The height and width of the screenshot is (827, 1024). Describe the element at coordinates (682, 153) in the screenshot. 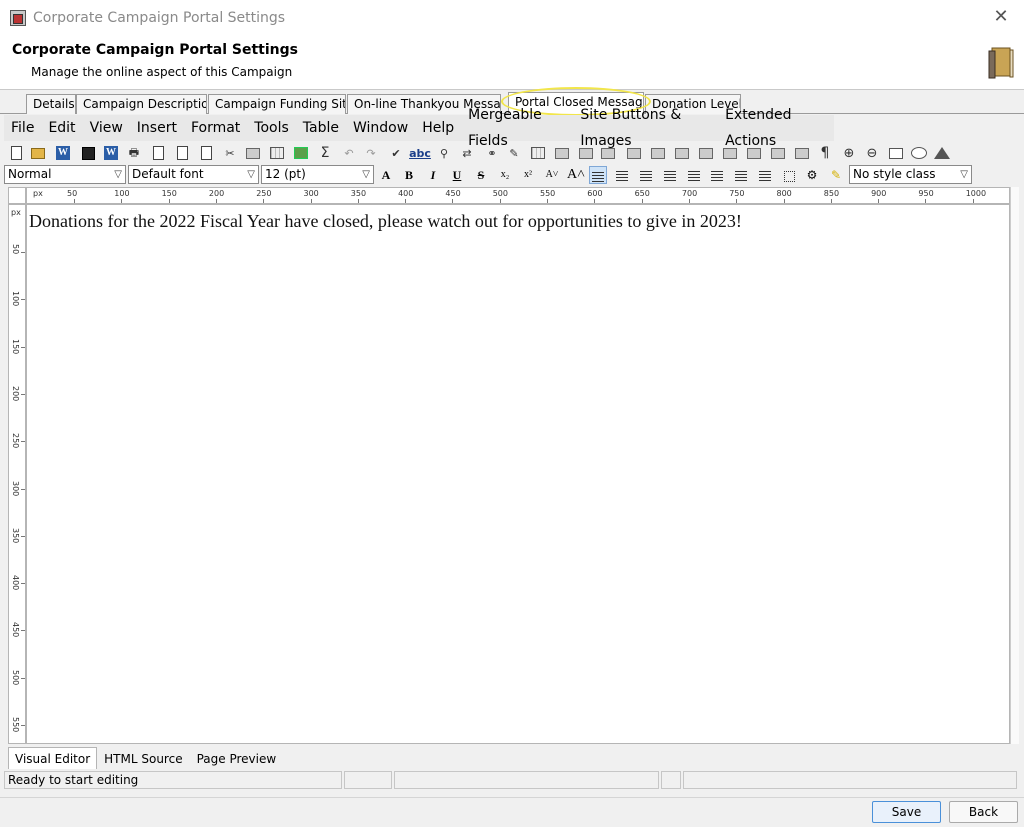

I see `table-delete-row-icon` at that location.